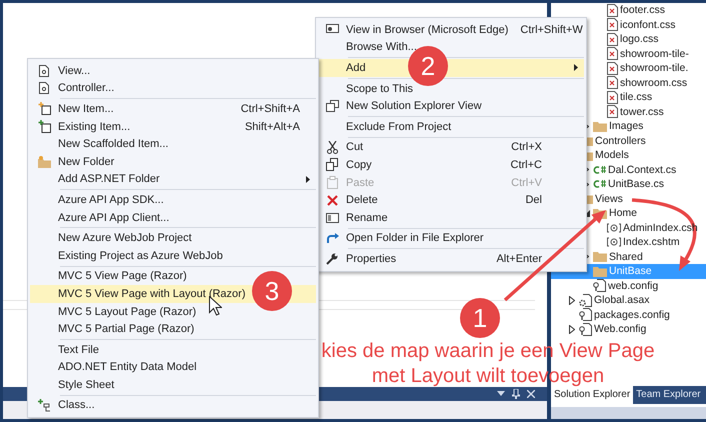 The width and height of the screenshot is (706, 422). I want to click on panel-tab: Solution Explorer, so click(592, 395).